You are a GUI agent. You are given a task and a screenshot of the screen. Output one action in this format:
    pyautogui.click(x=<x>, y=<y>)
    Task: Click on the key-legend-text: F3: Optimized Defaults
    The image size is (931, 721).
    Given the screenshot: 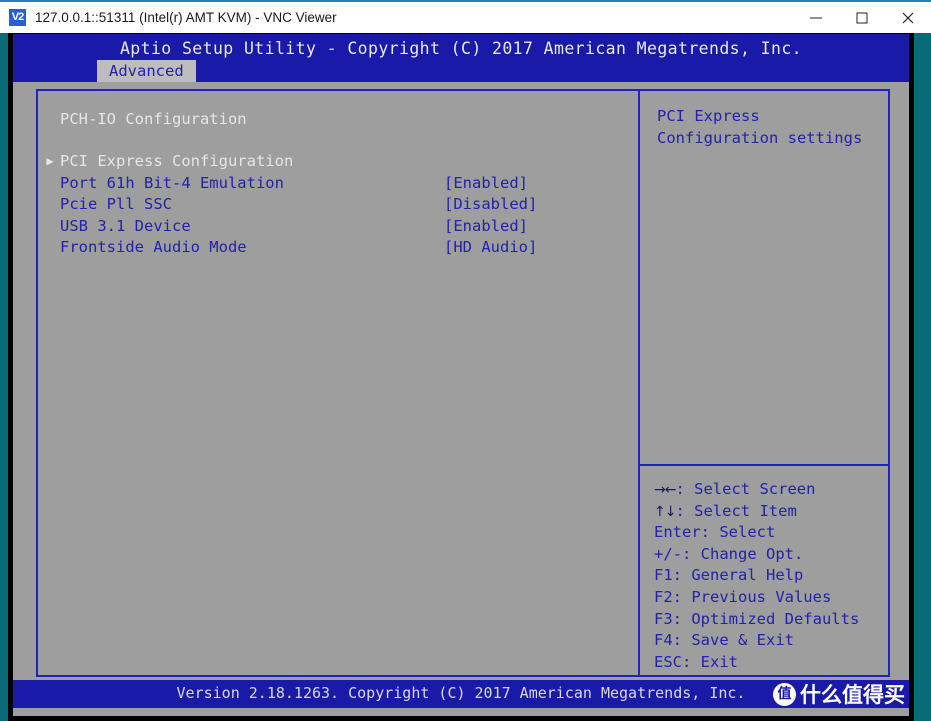 What is the action you would take?
    pyautogui.click(x=757, y=618)
    